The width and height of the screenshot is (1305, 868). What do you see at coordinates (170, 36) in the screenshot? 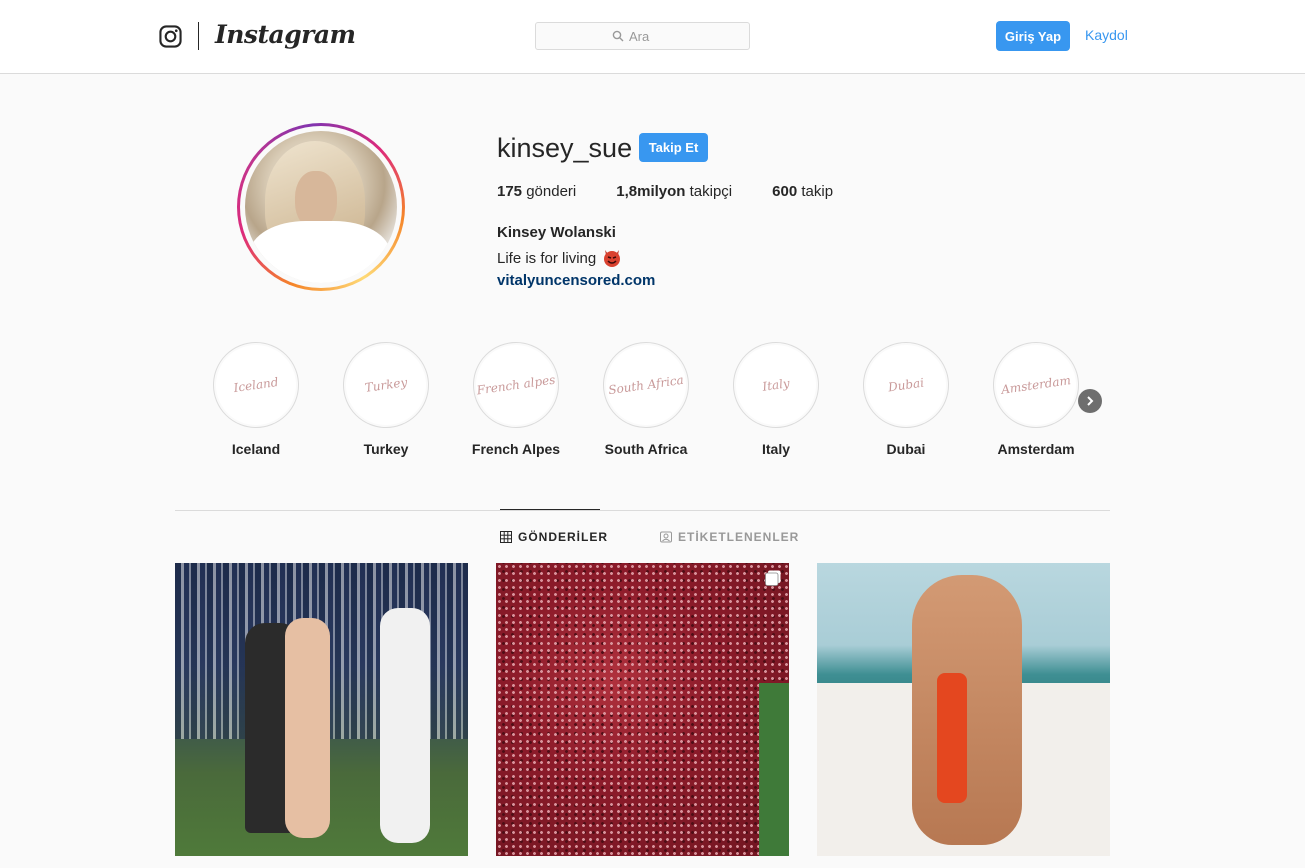
I see `instagram-camera-icon` at bounding box center [170, 36].